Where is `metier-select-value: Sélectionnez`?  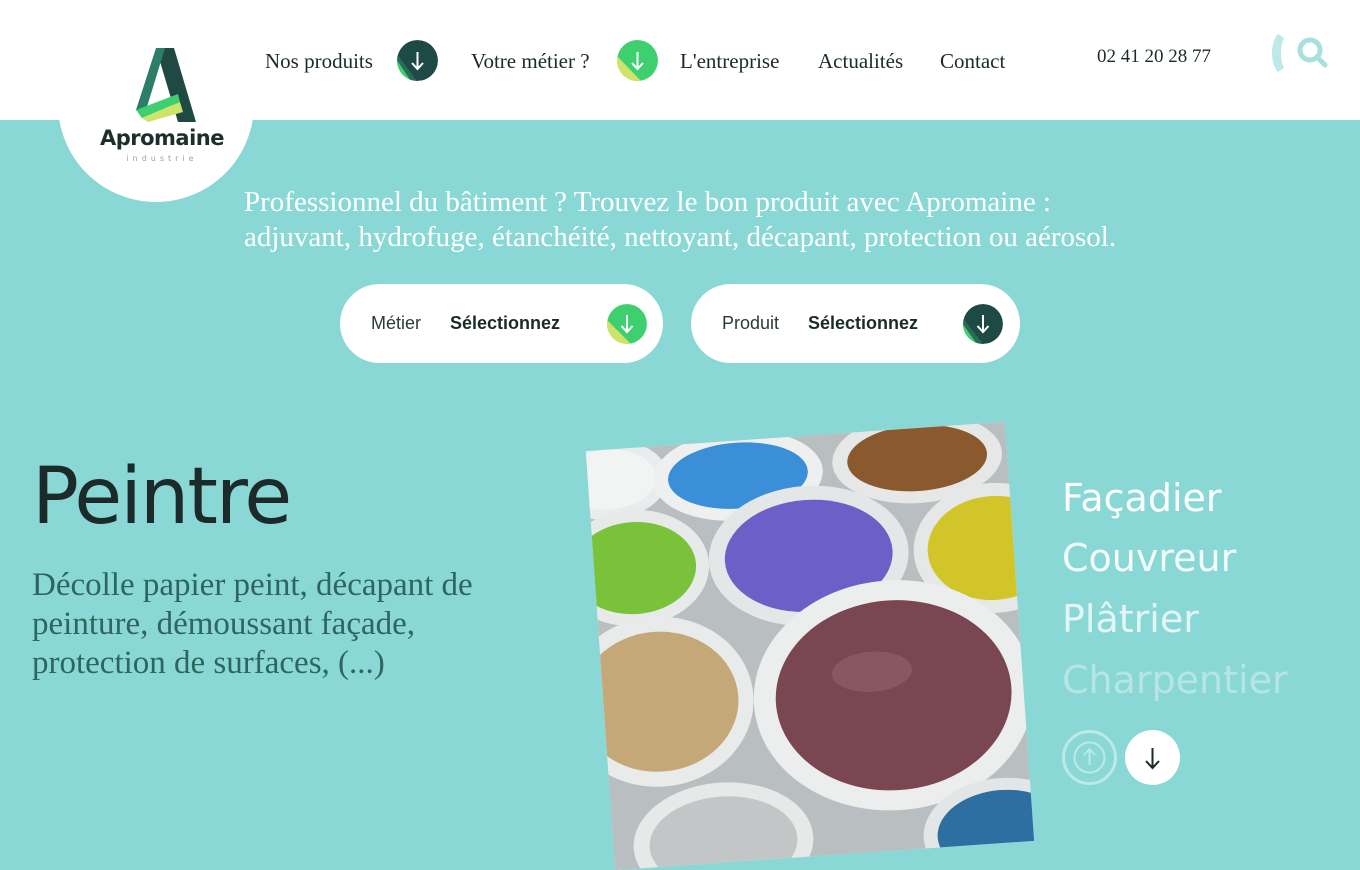
metier-select-value: Sélectionnez is located at coordinates (505, 323).